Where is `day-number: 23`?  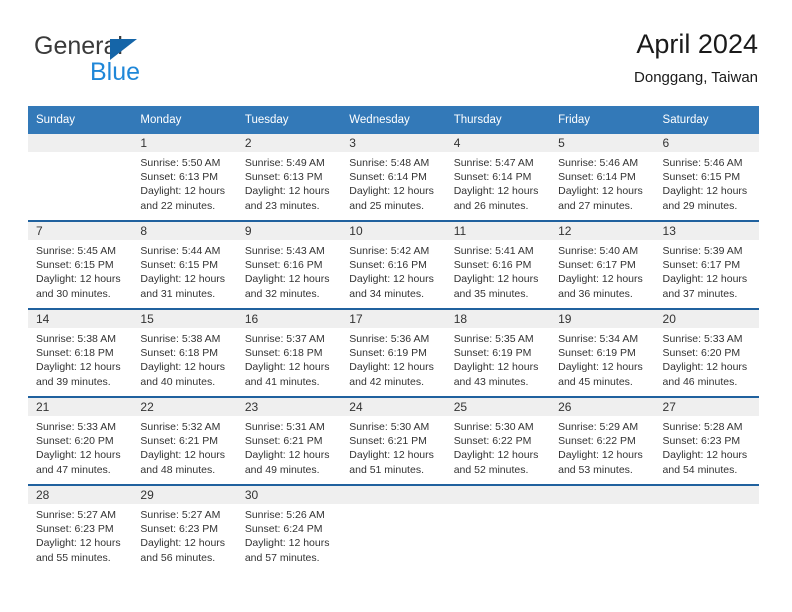
day-number: 23 is located at coordinates (289, 407).